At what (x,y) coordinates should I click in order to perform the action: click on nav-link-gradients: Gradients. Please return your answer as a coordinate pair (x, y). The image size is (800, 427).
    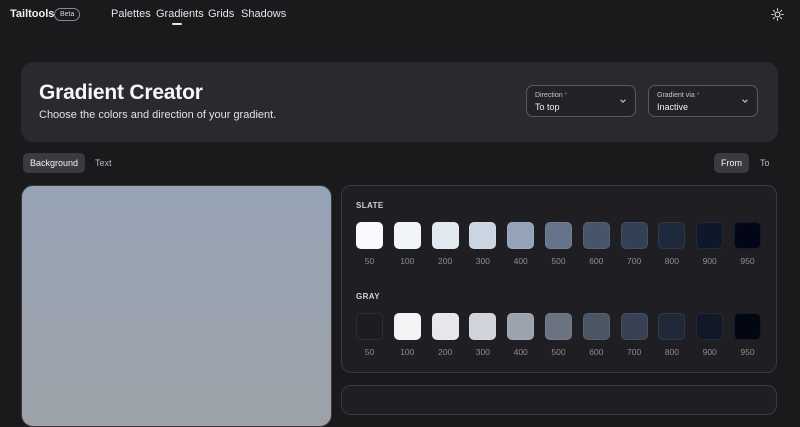
    Looking at the image, I should click on (180, 14).